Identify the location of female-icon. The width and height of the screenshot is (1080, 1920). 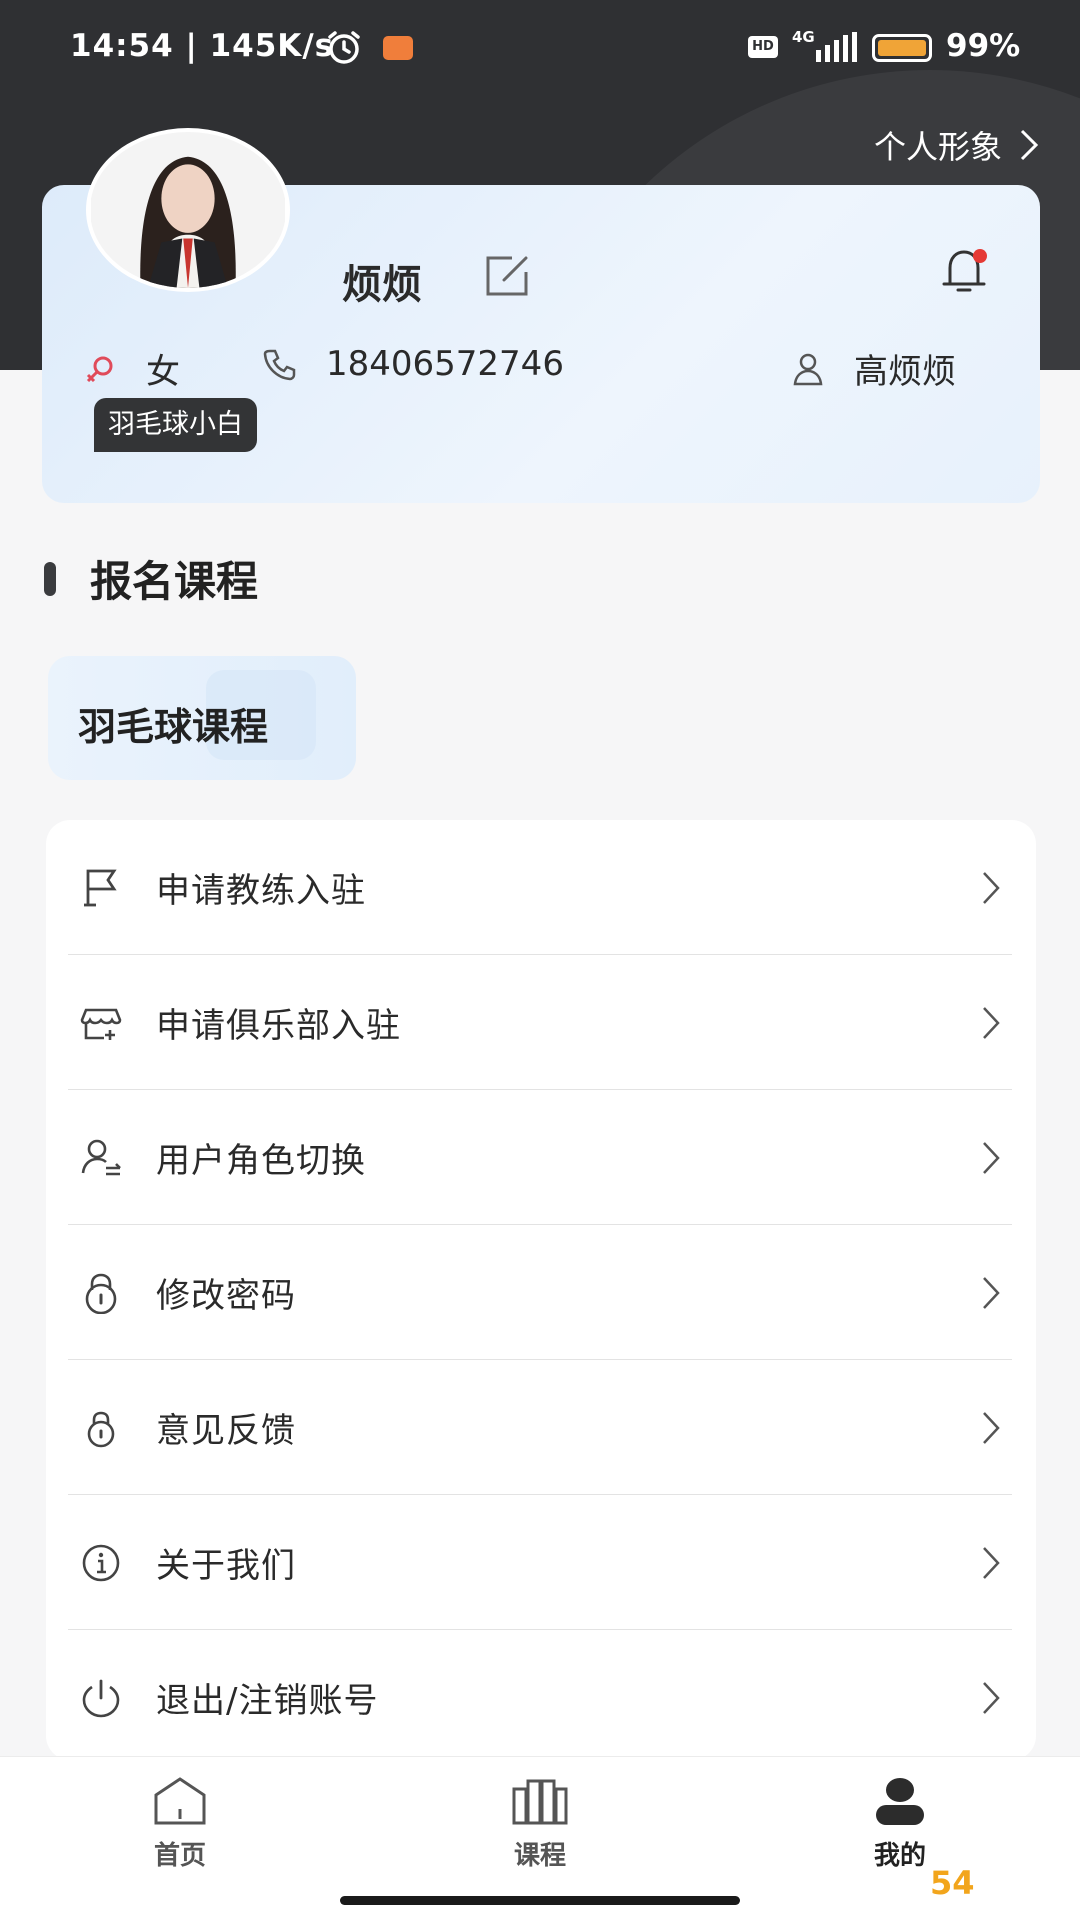
(99, 369).